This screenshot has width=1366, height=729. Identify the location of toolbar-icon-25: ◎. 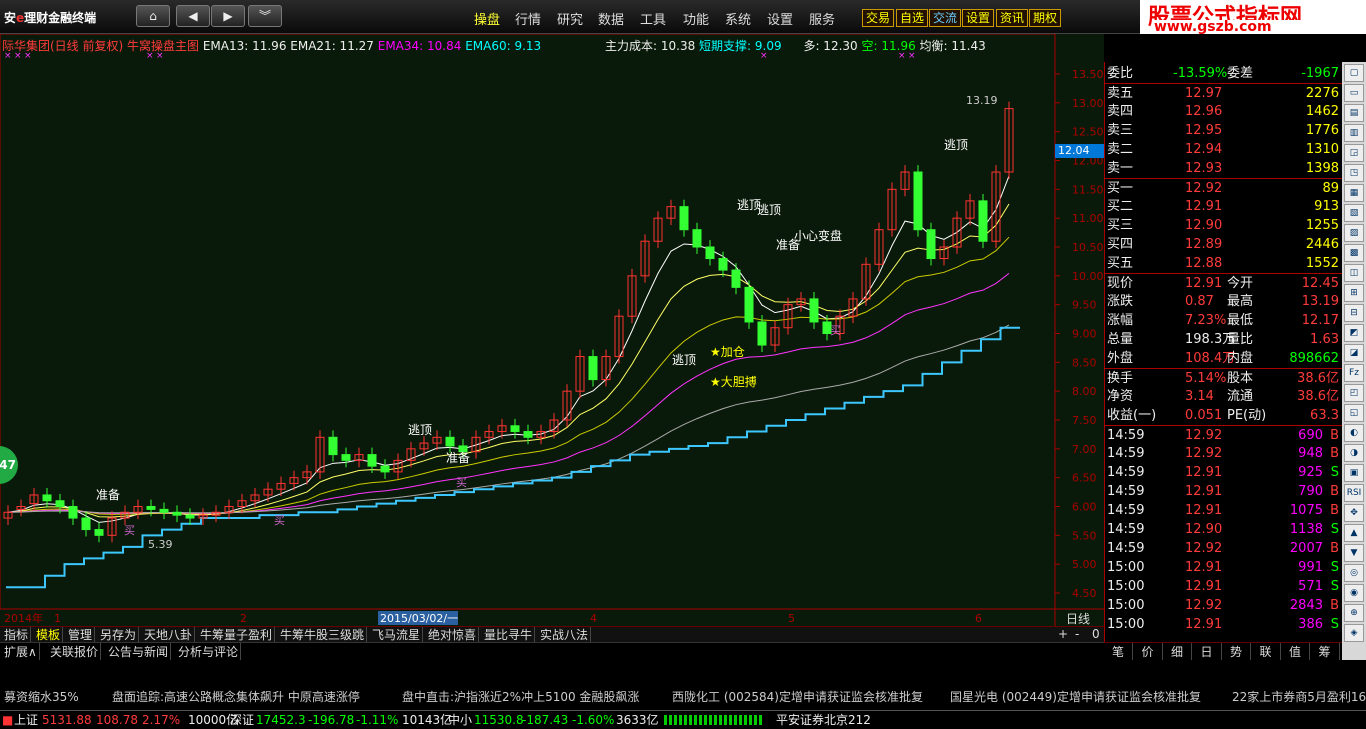
(1354, 573).